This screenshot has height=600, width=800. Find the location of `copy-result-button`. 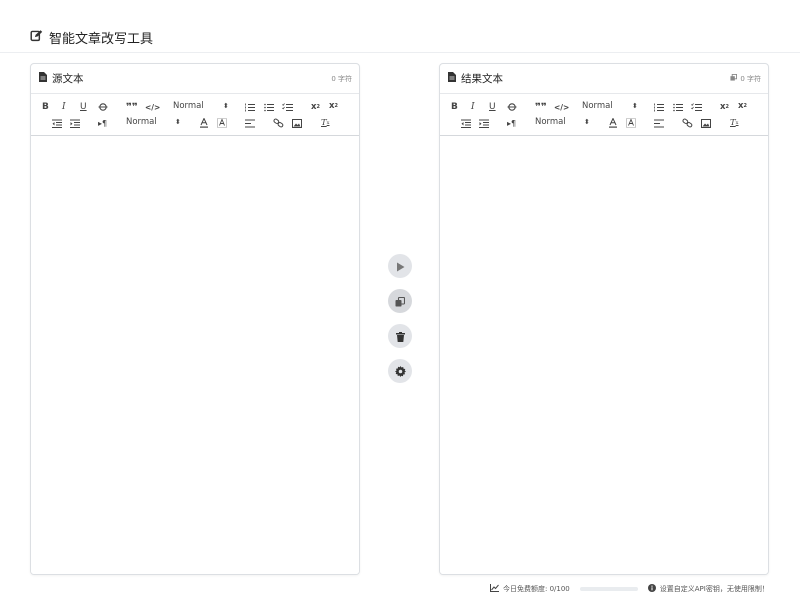

copy-result-button is located at coordinates (400, 301).